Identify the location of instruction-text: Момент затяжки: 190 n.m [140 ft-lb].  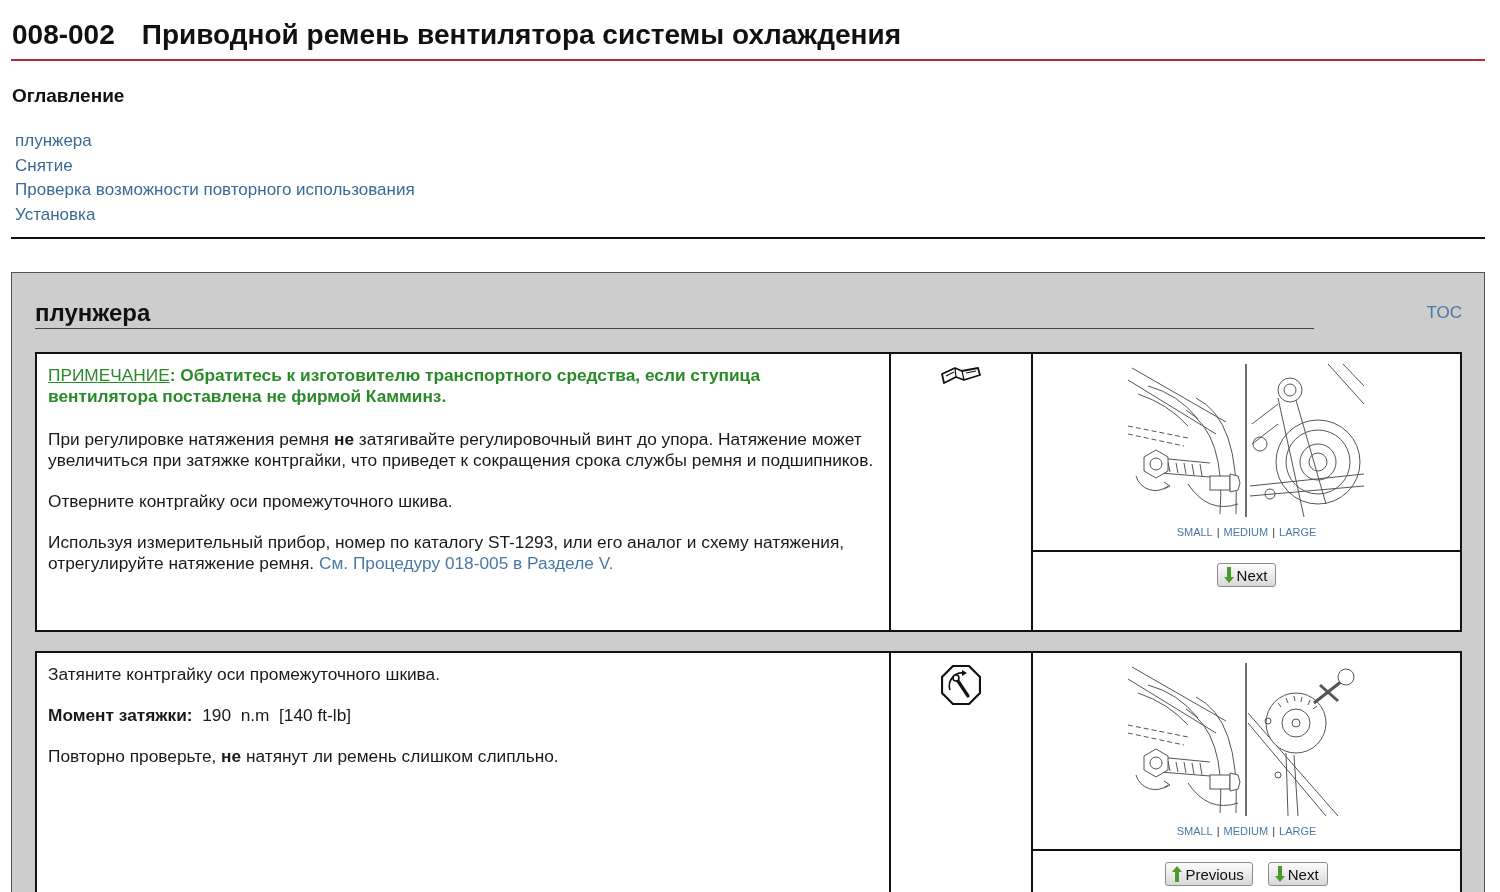
(200, 715).